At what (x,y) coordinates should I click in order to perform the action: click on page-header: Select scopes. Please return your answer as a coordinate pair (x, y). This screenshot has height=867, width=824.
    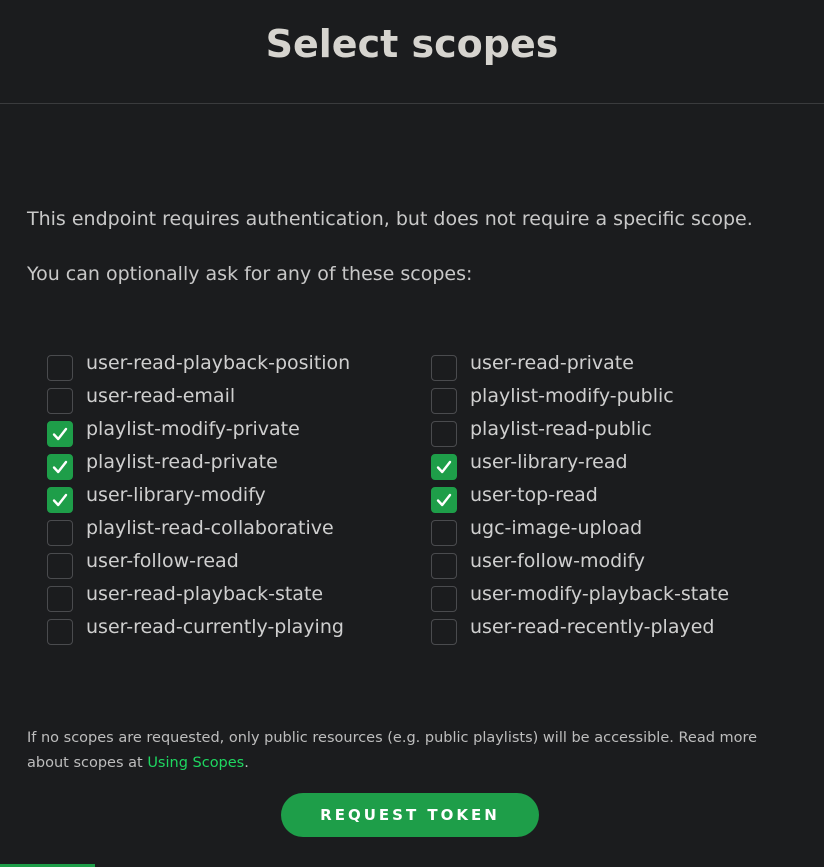
    Looking at the image, I should click on (412, 52).